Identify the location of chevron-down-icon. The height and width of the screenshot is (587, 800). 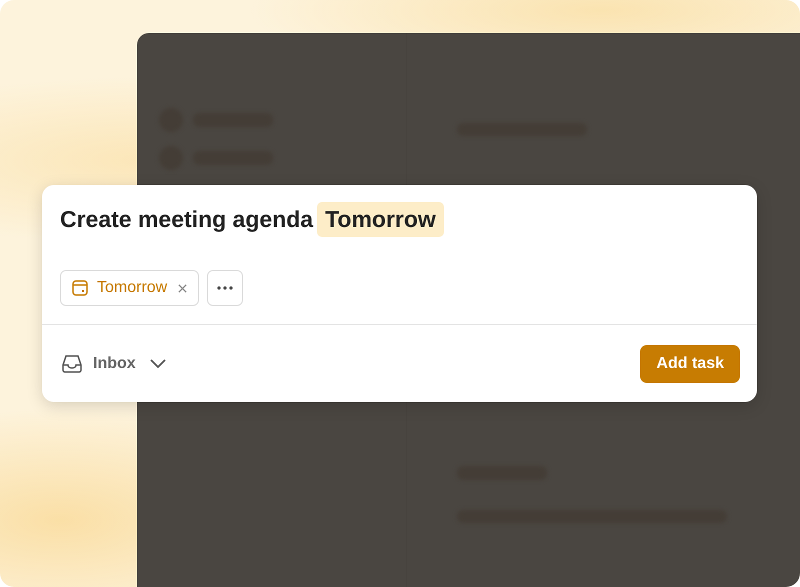
(158, 363).